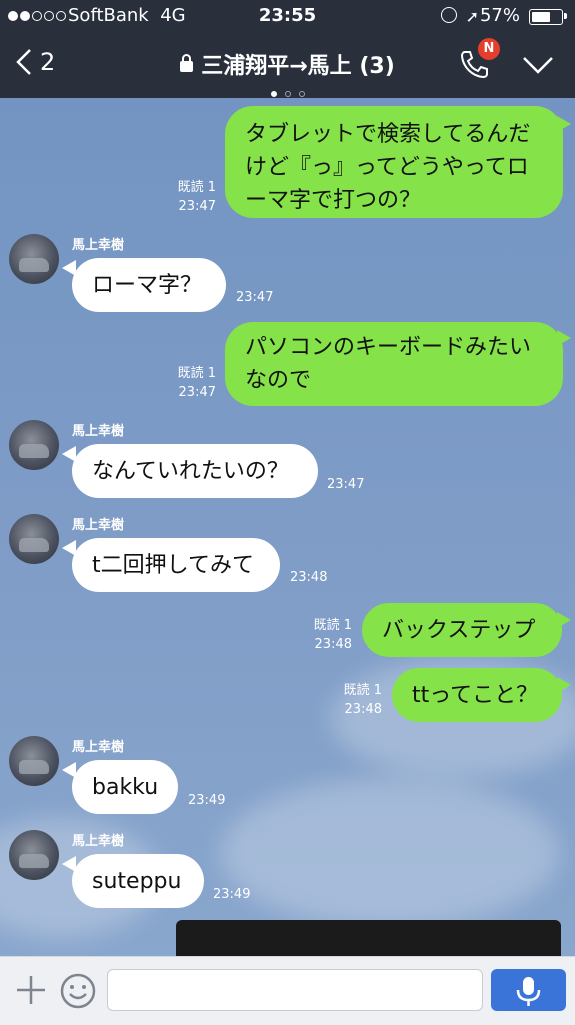 Image resolution: width=575 pixels, height=1025 pixels. What do you see at coordinates (190, 471) in the screenshot?
I see `message-text: なんていれたいの？` at bounding box center [190, 471].